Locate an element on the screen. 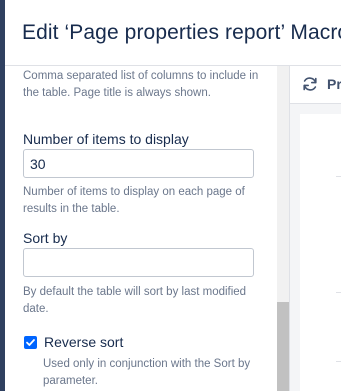 Image resolution: width=341 pixels, height=391 pixels. items-to-display-input is located at coordinates (138, 163).